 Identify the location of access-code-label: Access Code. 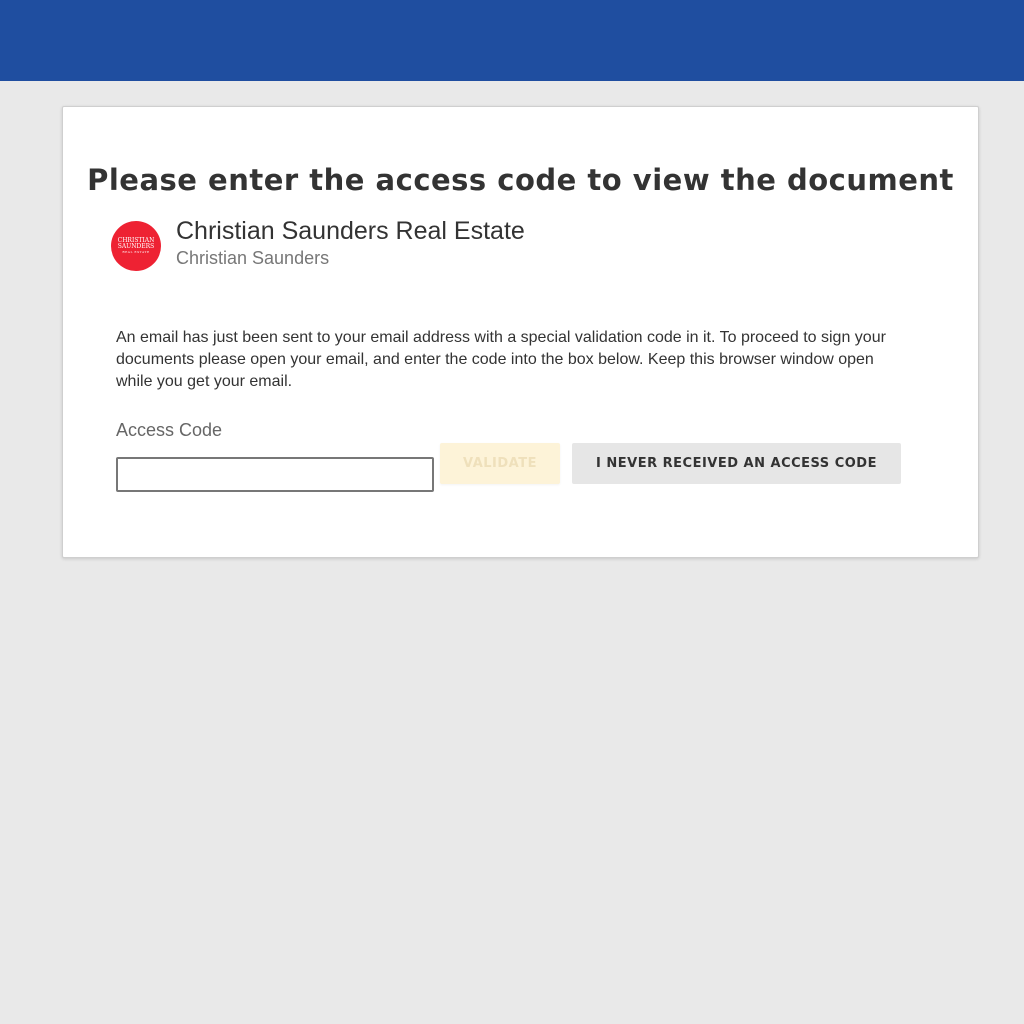
(169, 430).